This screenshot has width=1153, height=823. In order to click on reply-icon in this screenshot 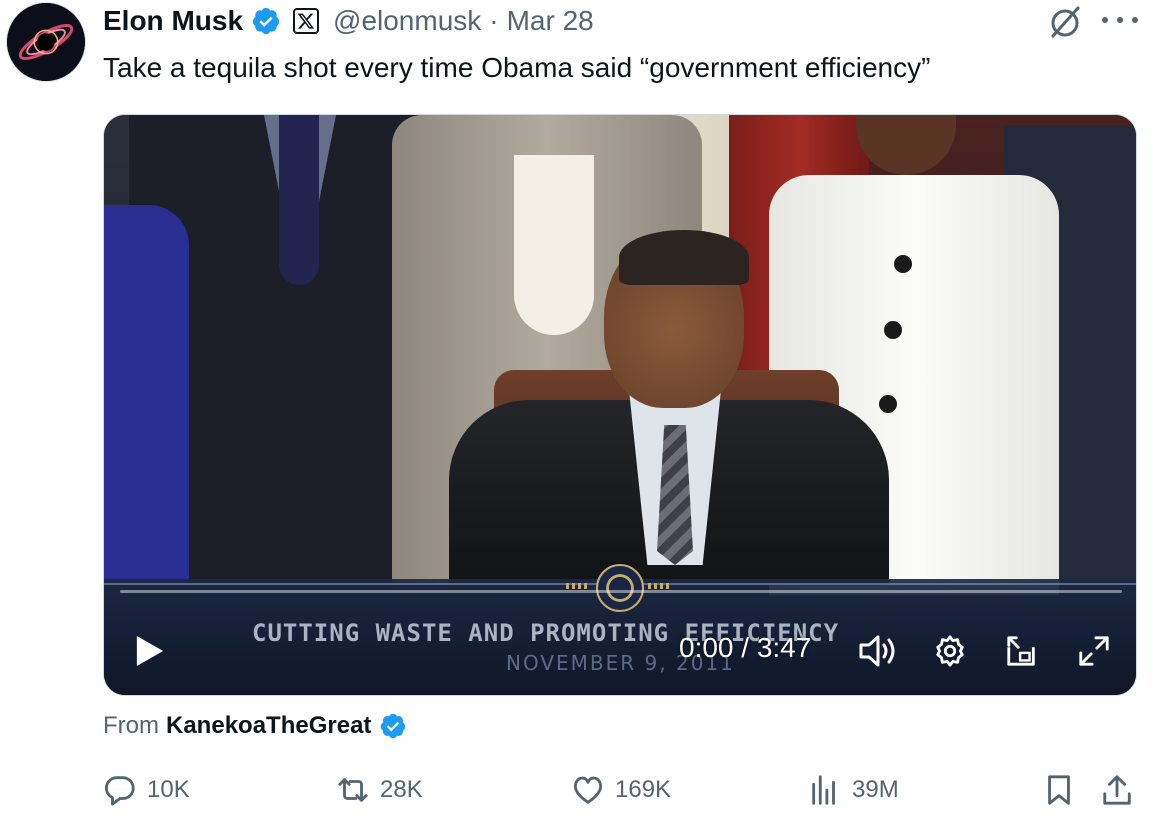, I will do `click(120, 791)`.